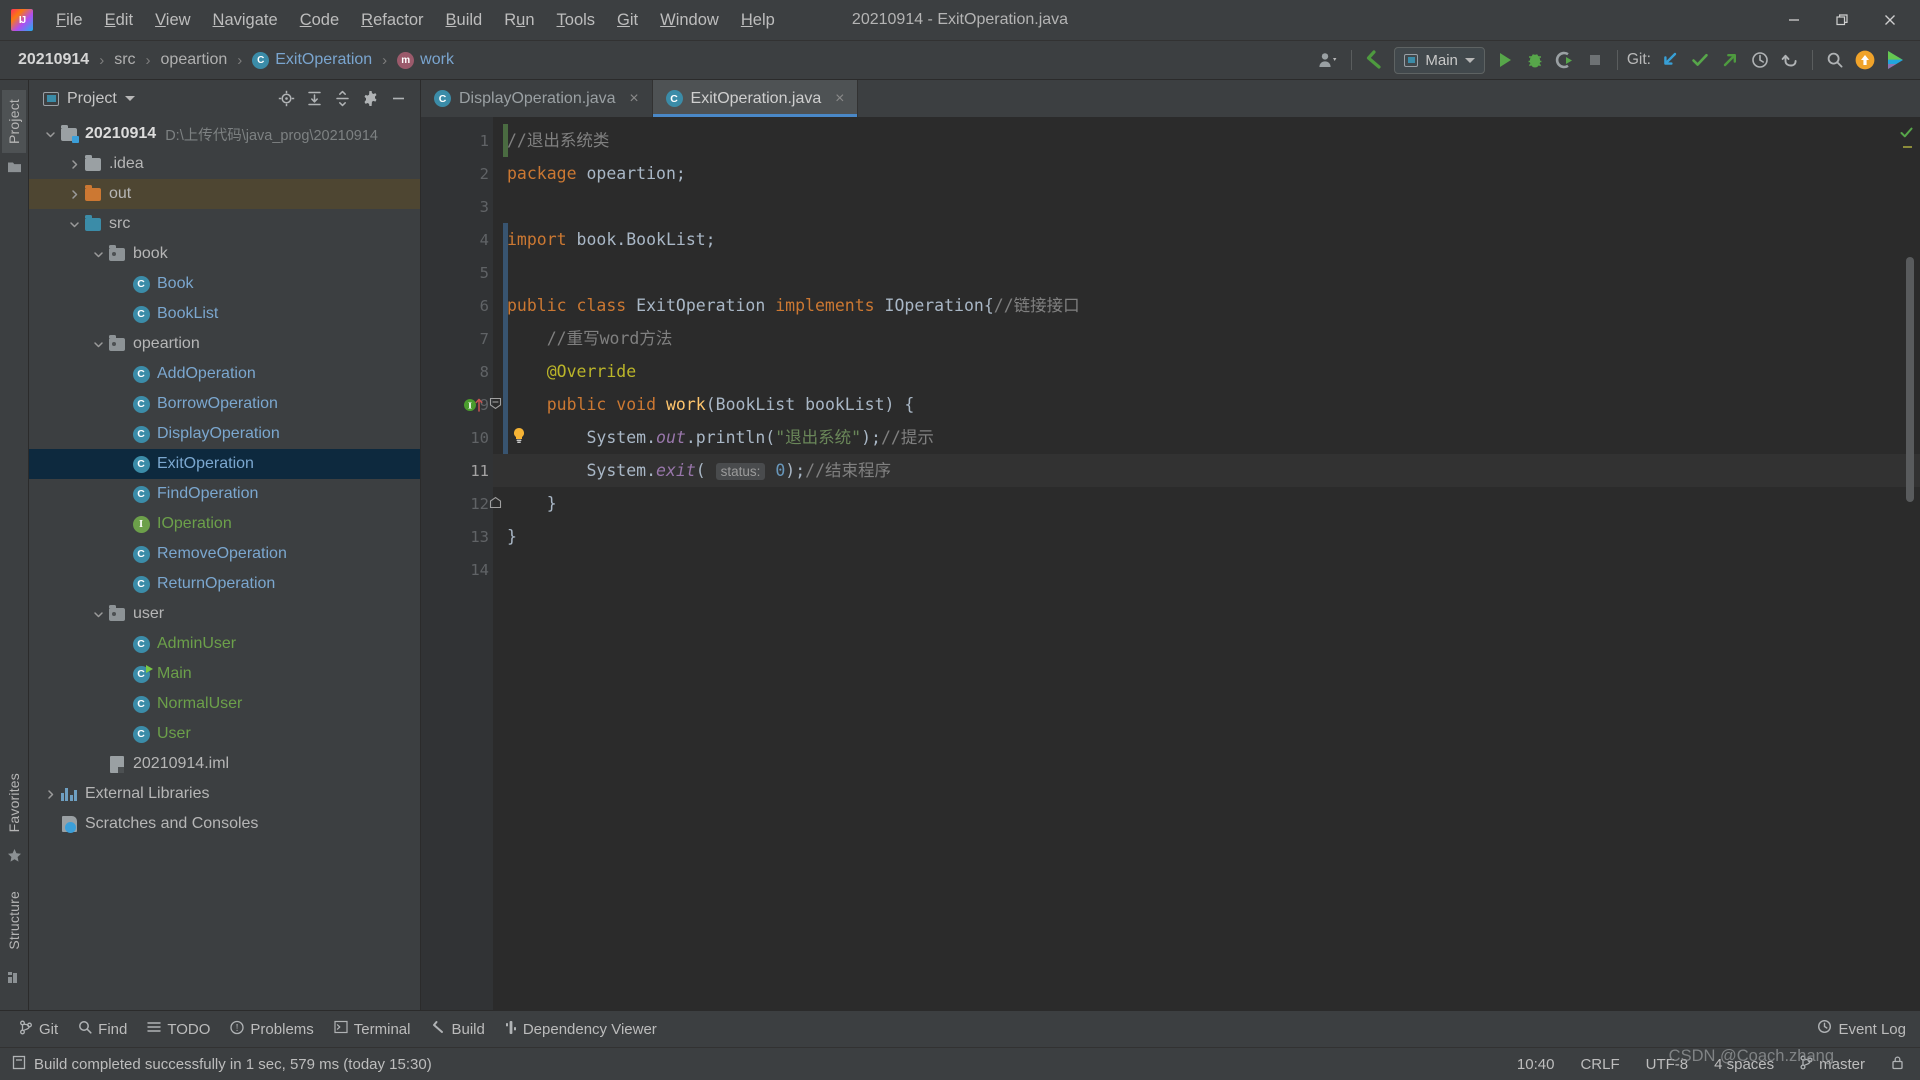 The width and height of the screenshot is (1920, 1080). What do you see at coordinates (1895, 60) in the screenshot?
I see `ide-feature-icon` at bounding box center [1895, 60].